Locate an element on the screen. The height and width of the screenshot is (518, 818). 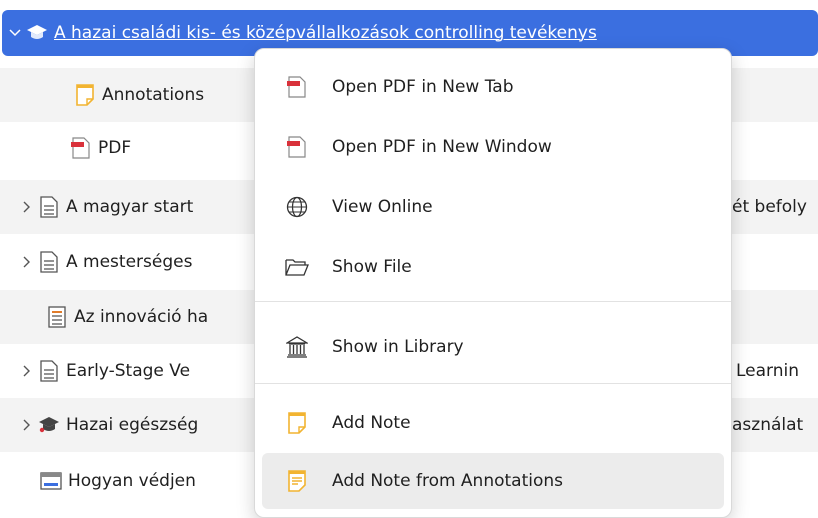
item-title-tail: Learnin is located at coordinates (768, 371).